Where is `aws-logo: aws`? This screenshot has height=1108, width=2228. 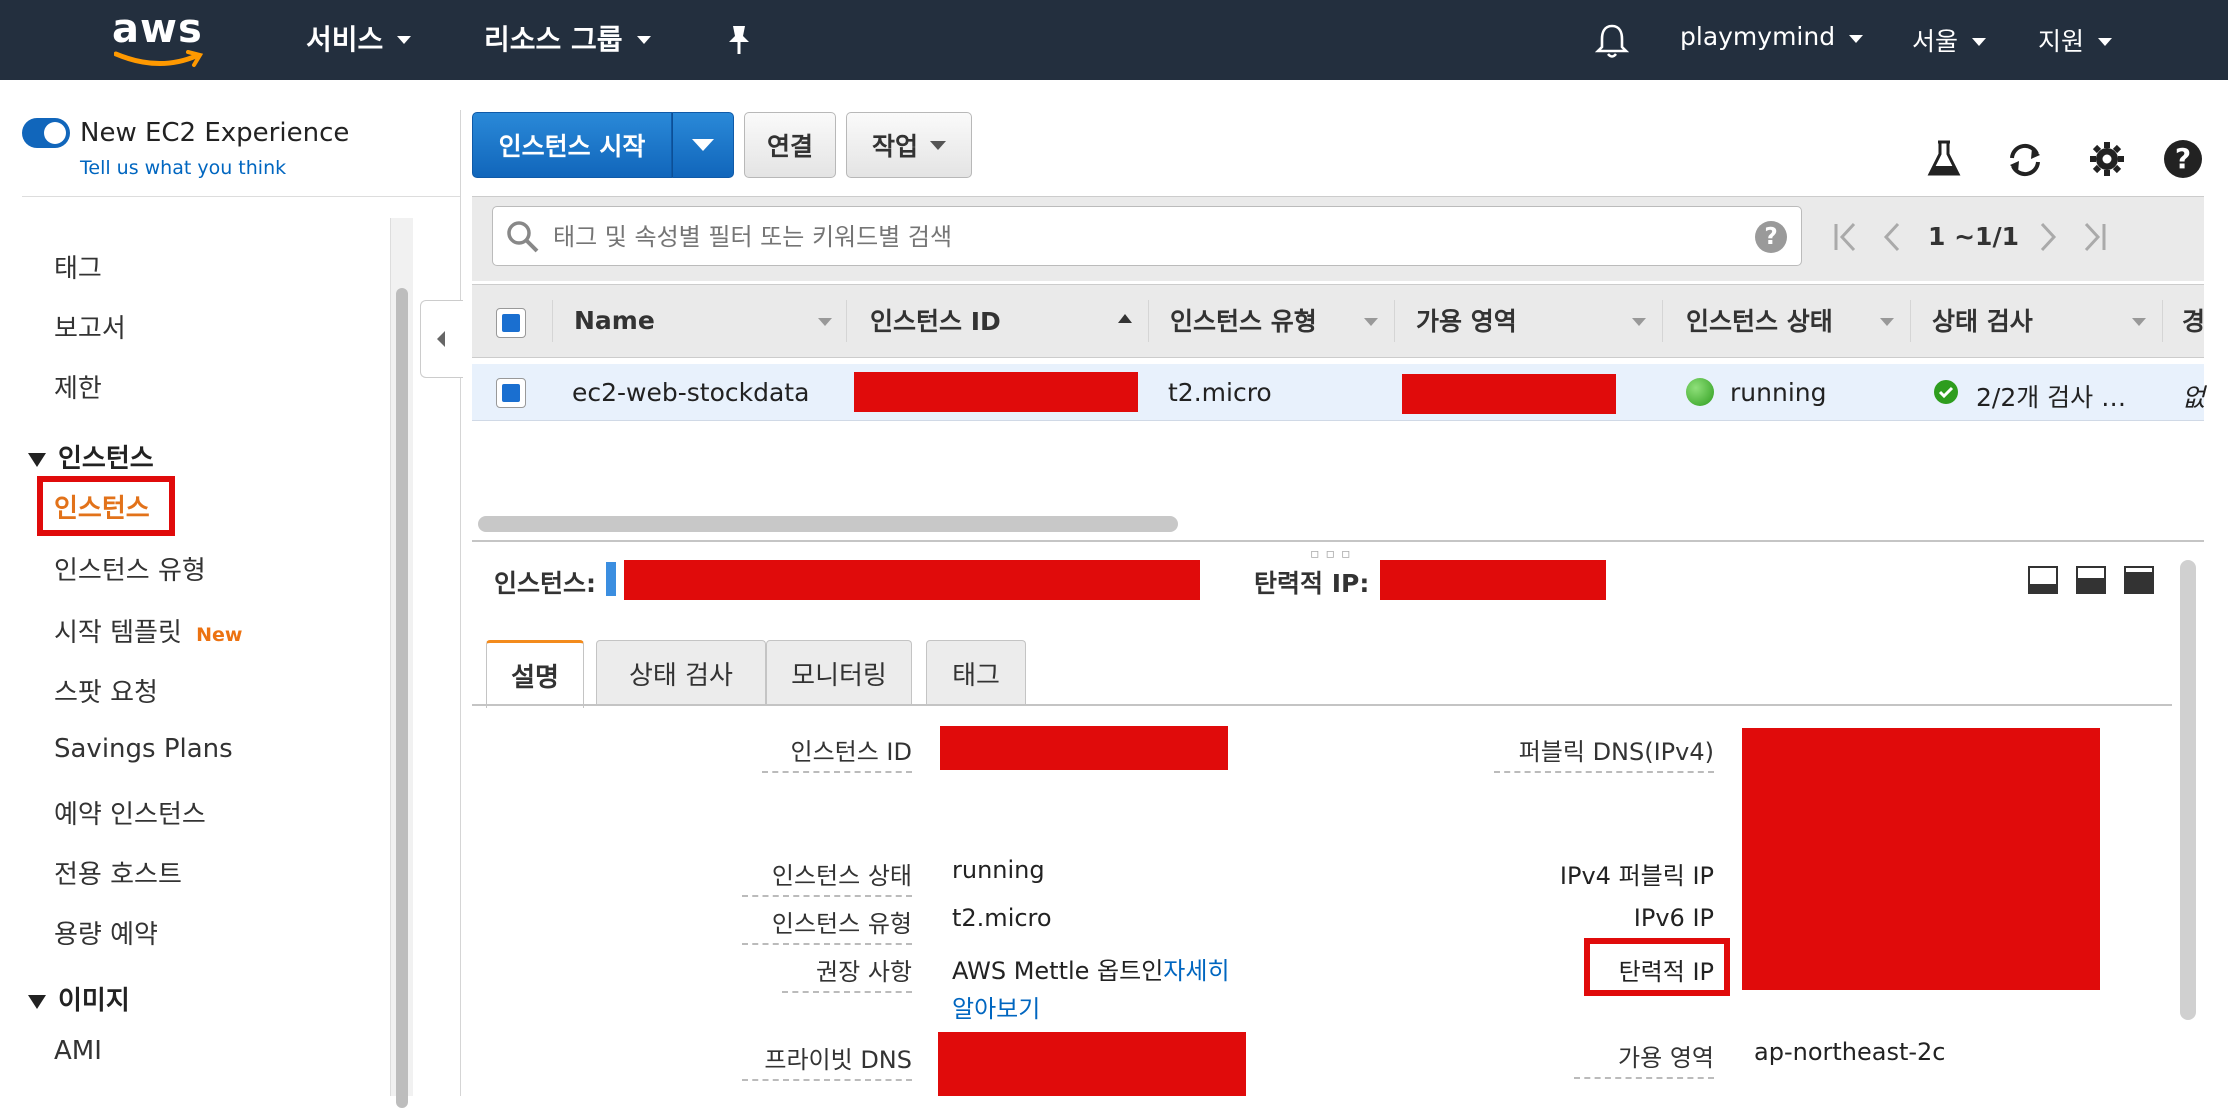 aws-logo: aws is located at coordinates (158, 36).